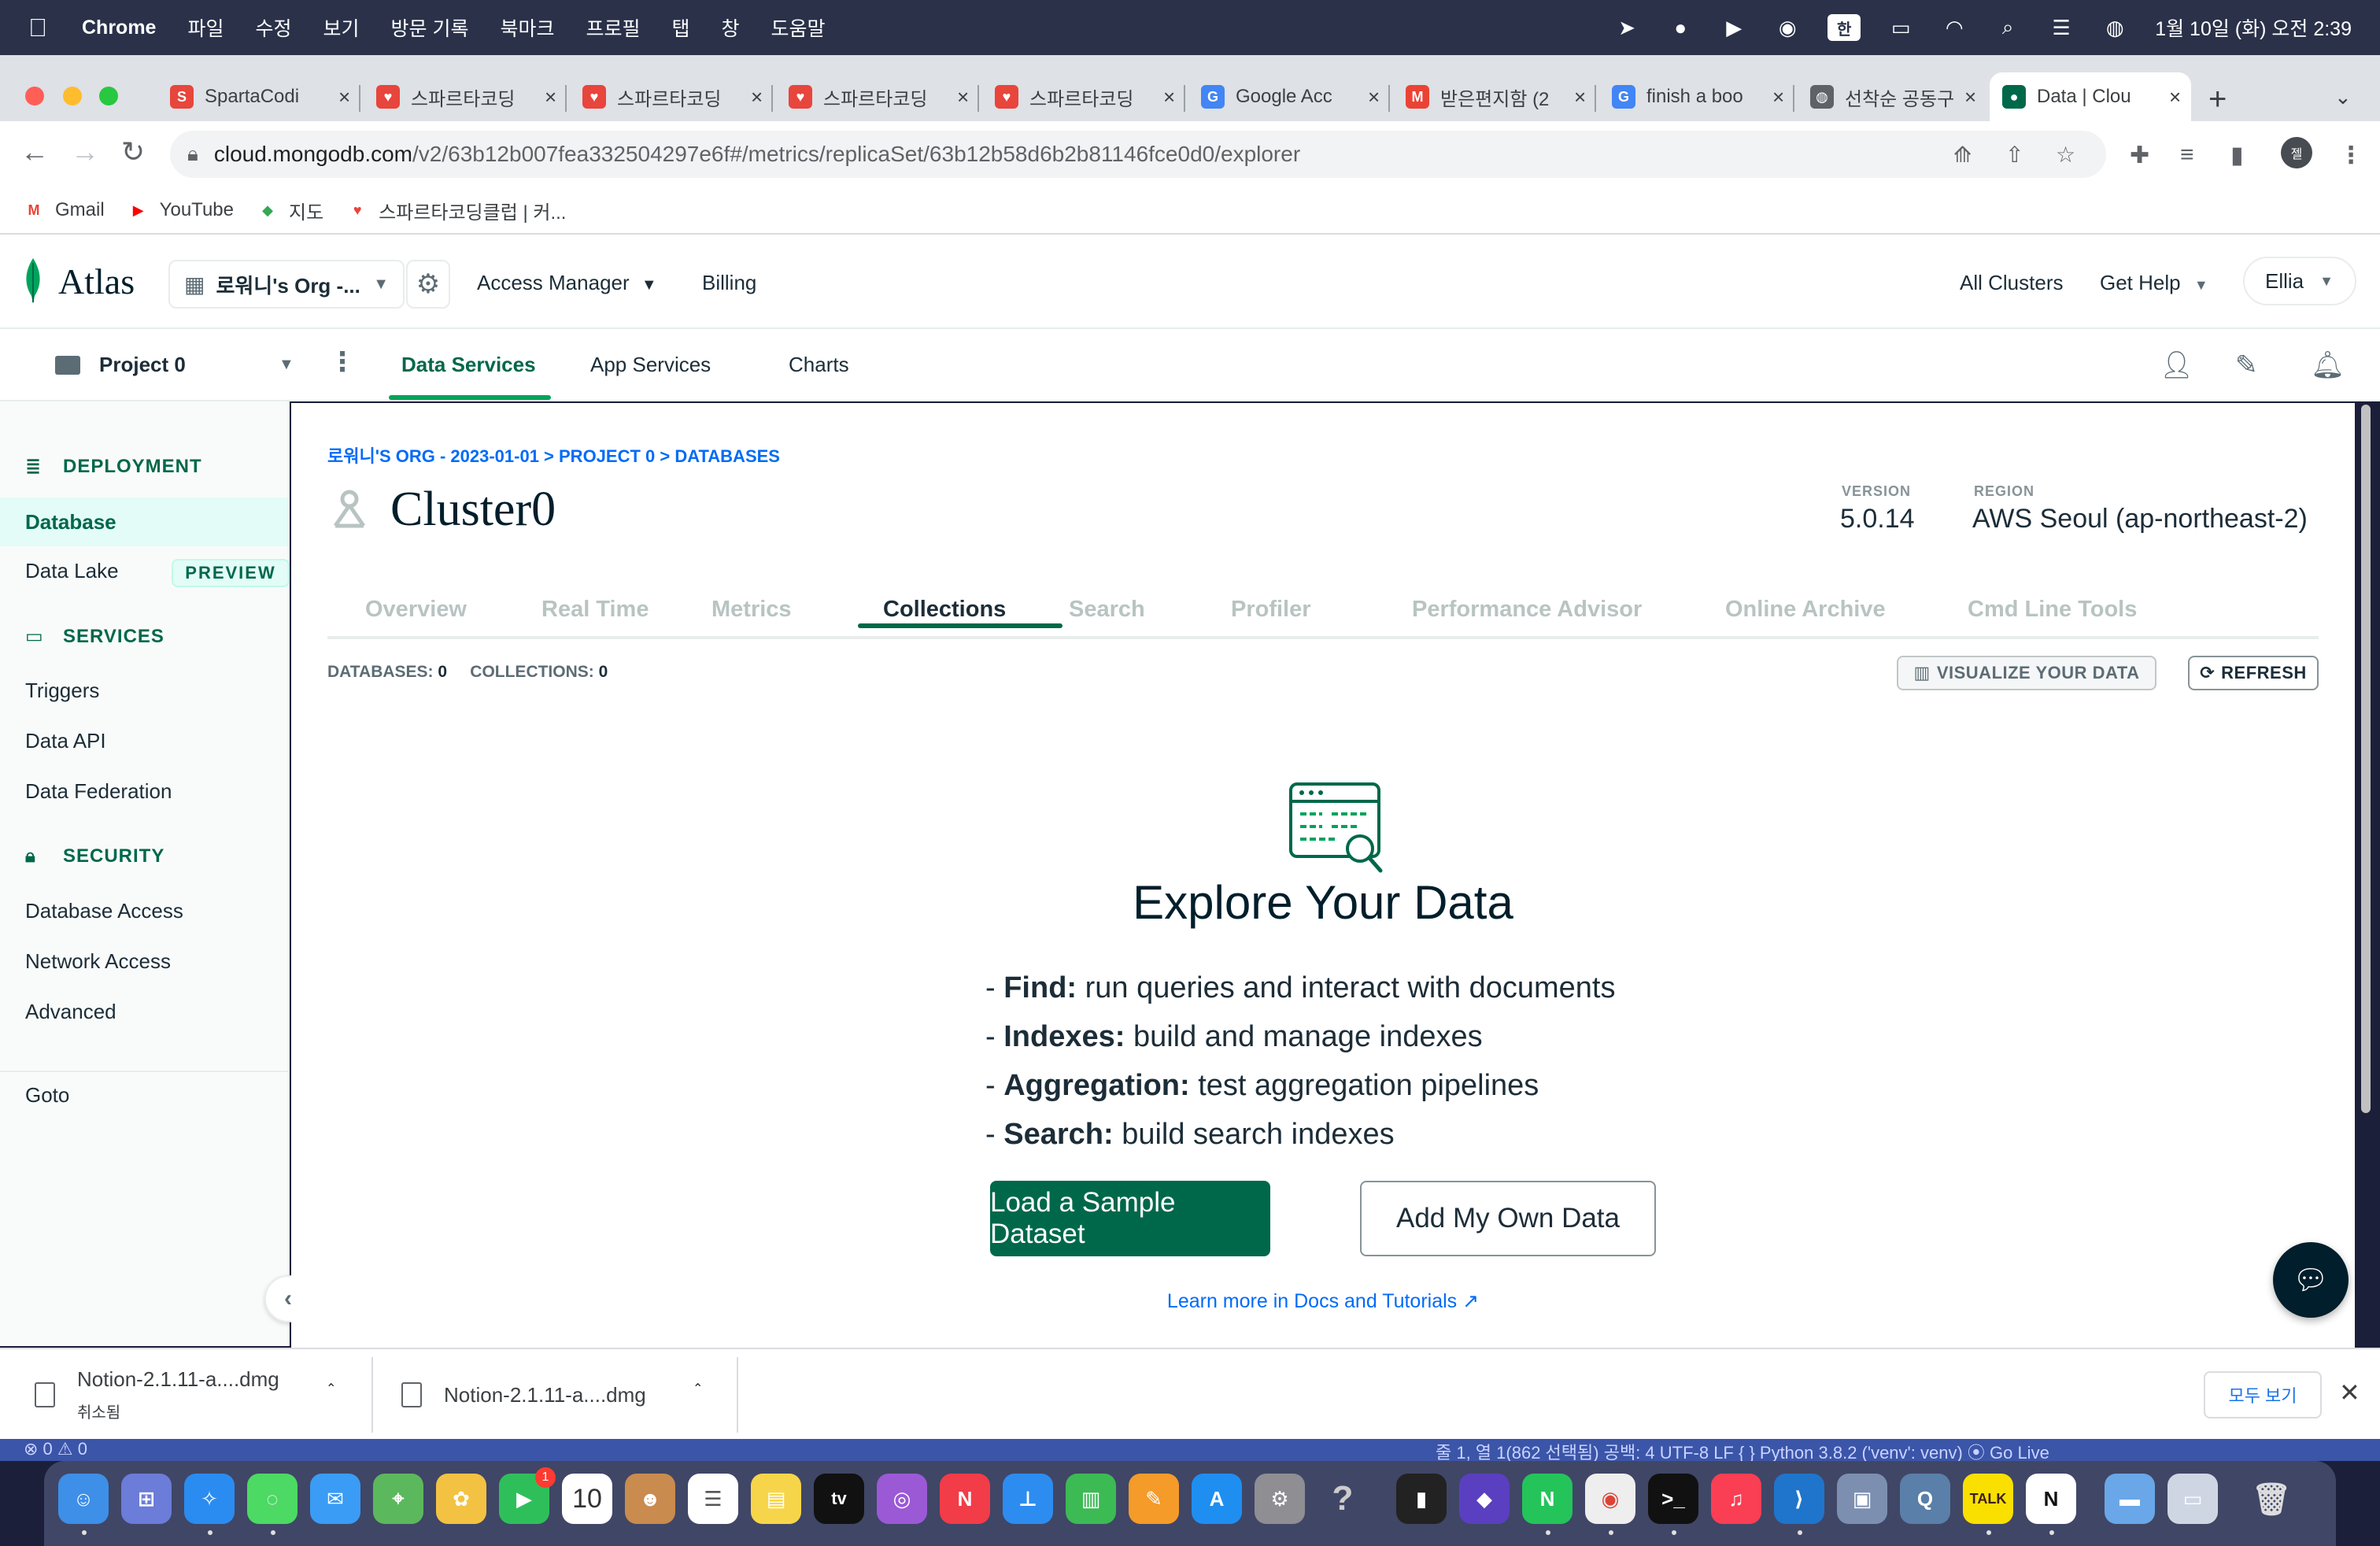 This screenshot has height=1546, width=2380. Describe the element at coordinates (650, 365) in the screenshot. I see `tab-app-services: App Services` at that location.